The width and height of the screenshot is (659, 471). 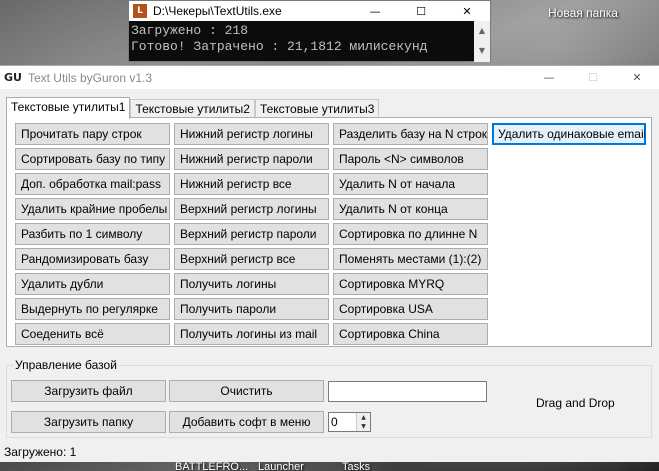 What do you see at coordinates (90, 77) in the screenshot?
I see `app-title: Text Utils byGuron v1.3` at bounding box center [90, 77].